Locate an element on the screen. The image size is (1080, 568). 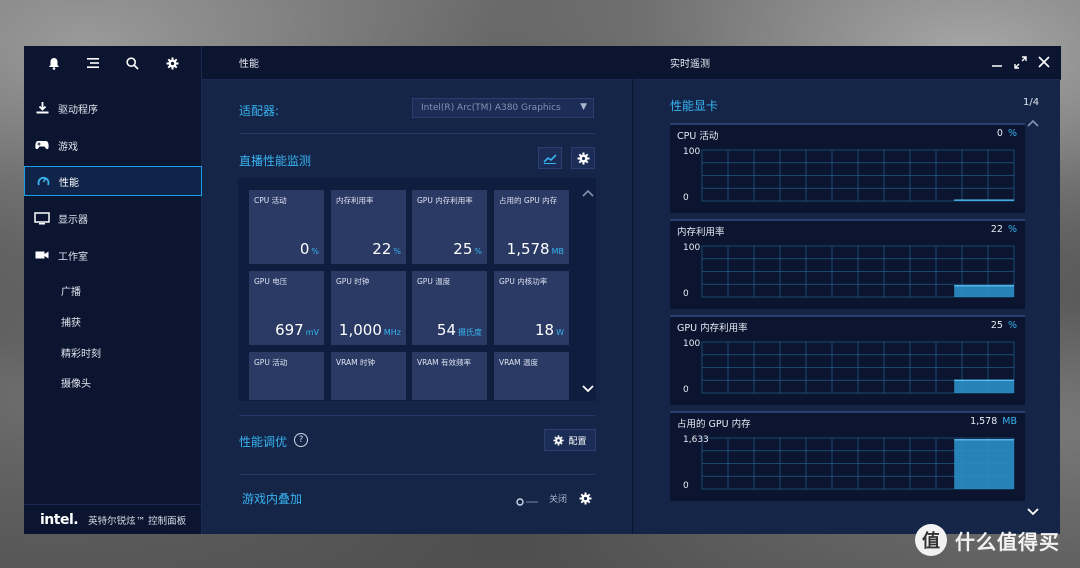
telemetry-plot is located at coordinates (858, 175).